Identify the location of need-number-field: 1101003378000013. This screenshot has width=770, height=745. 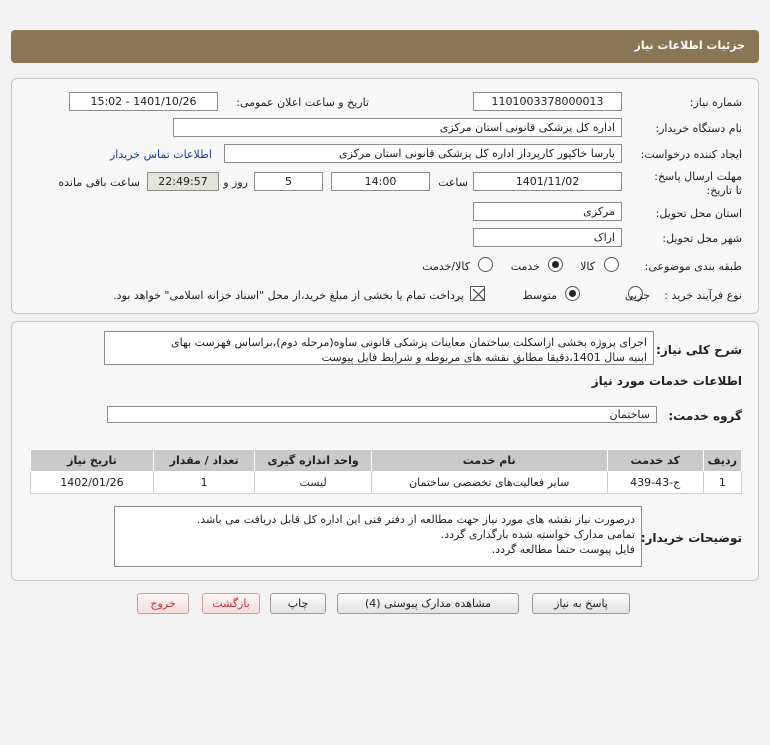
(547, 101).